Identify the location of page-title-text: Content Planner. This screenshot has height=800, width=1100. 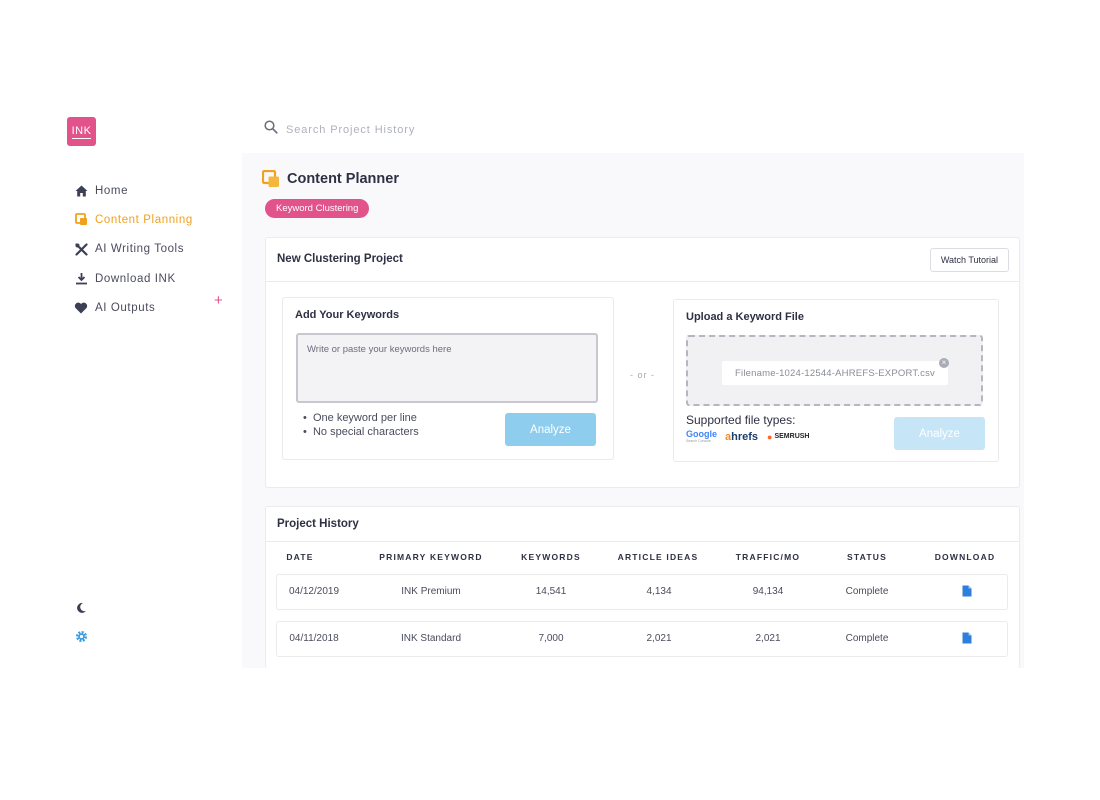
(343, 179).